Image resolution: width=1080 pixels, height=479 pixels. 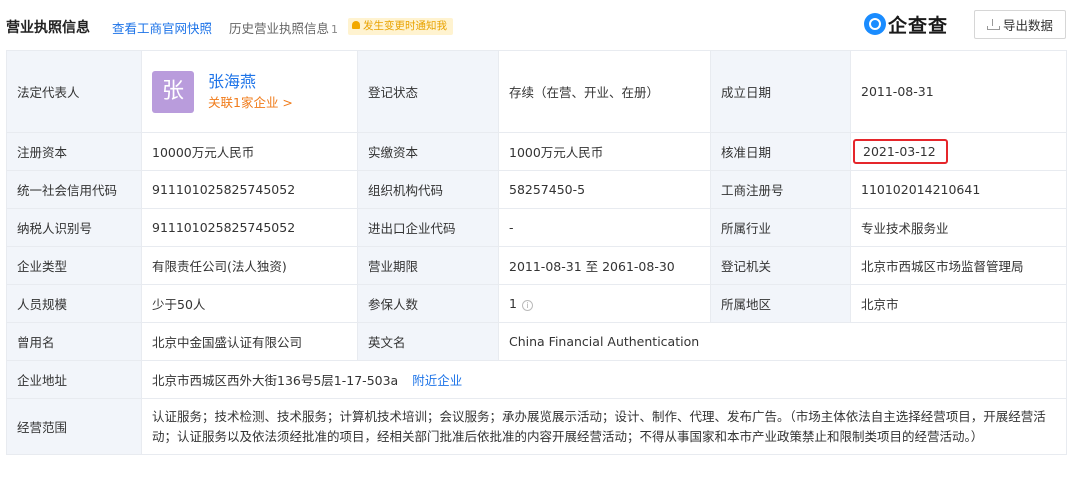 What do you see at coordinates (249, 341) in the screenshot?
I see `former-name-value: 北京中金国盛认证有限公司` at bounding box center [249, 341].